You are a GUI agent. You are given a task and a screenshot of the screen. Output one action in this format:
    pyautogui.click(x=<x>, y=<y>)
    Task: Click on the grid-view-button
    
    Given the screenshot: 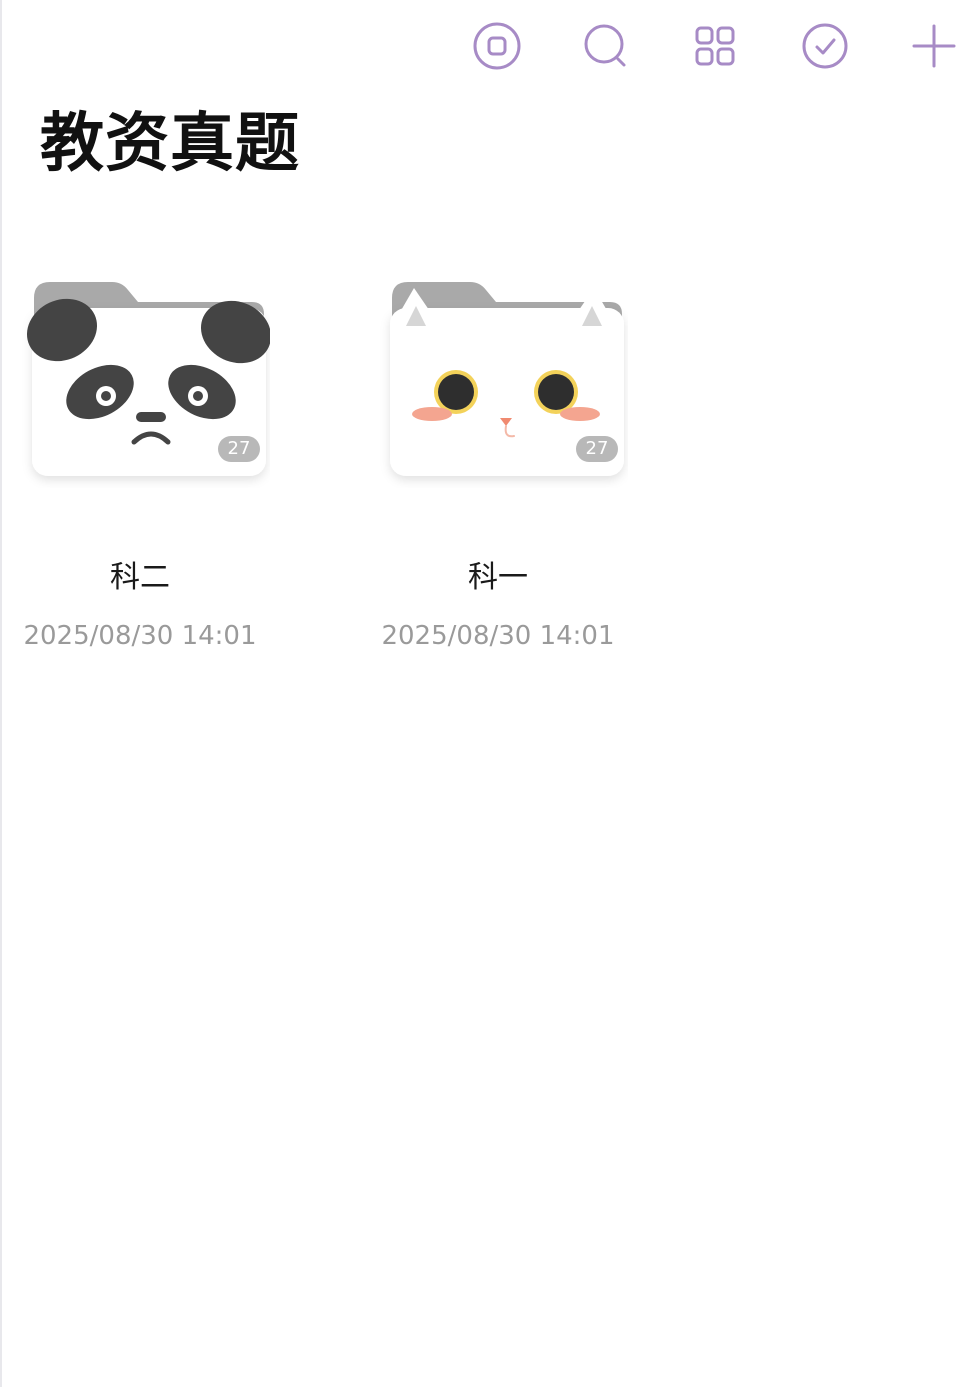 What is the action you would take?
    pyautogui.click(x=715, y=46)
    